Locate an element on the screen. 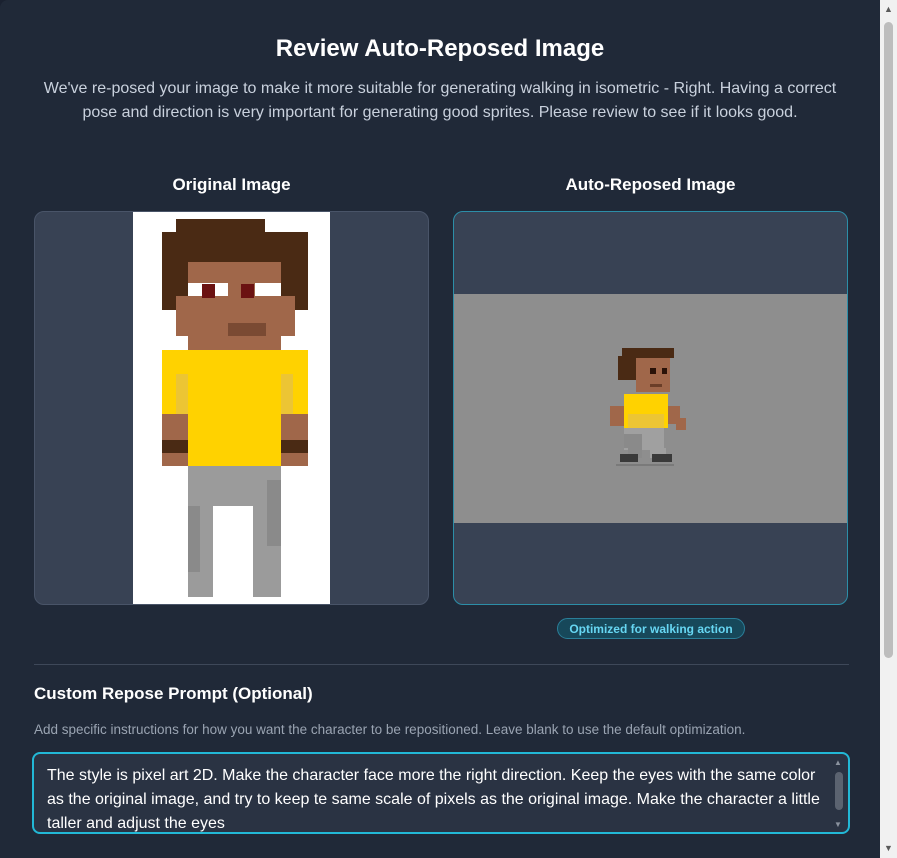 The width and height of the screenshot is (897, 858). textarea-scrollbar: ▲ ▼ is located at coordinates (839, 793).